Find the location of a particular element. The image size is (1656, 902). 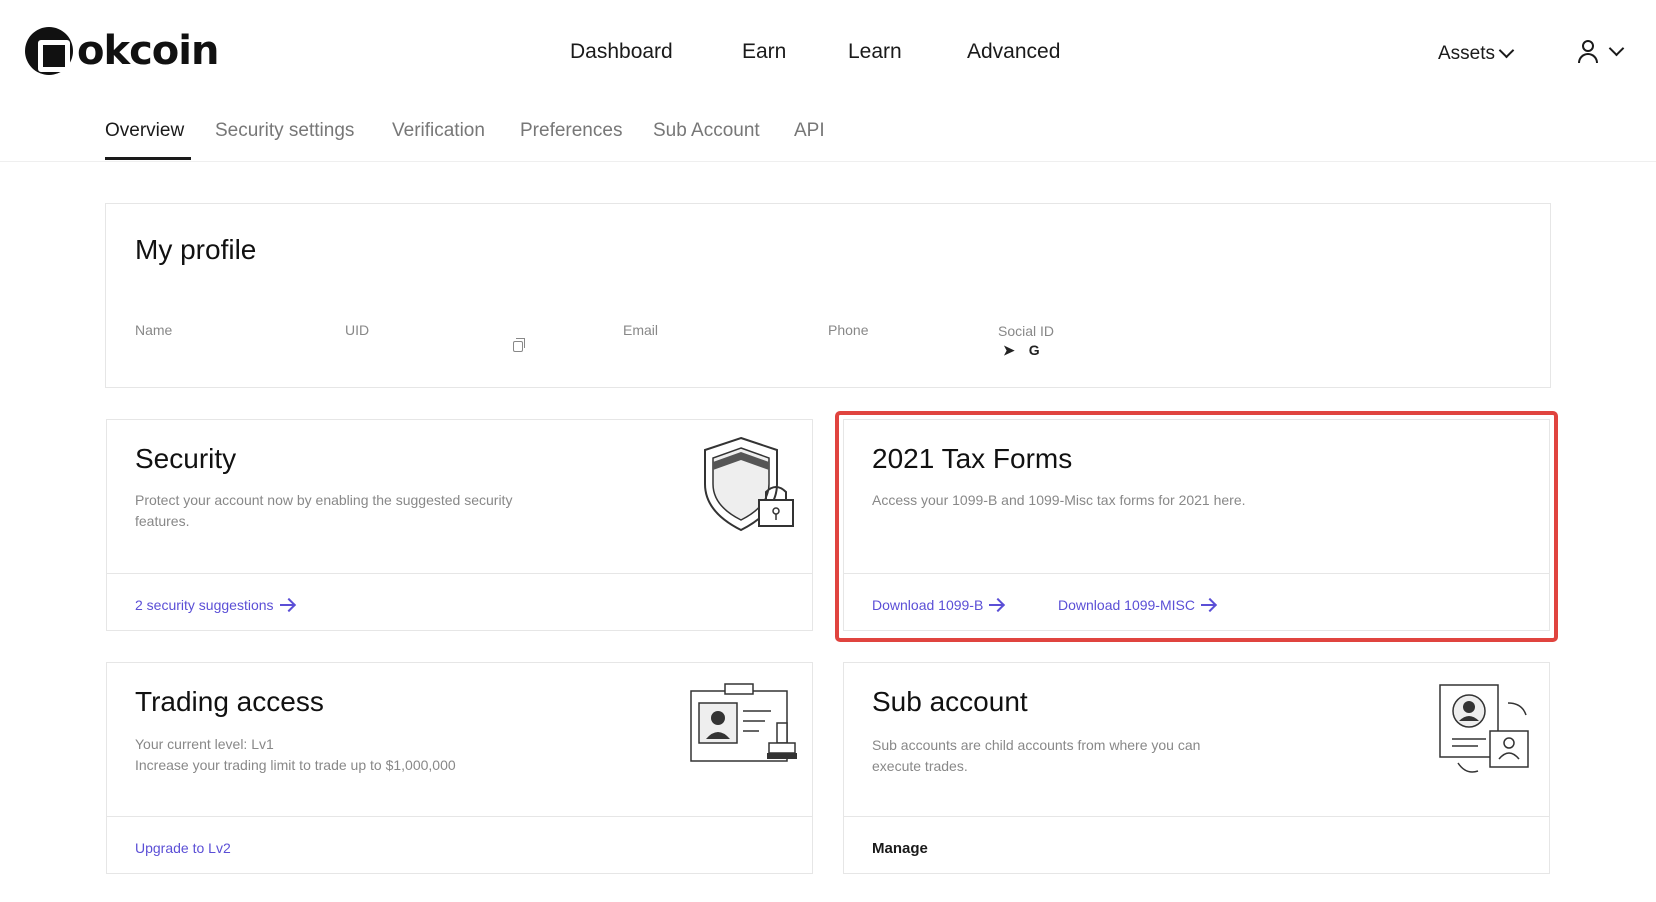

nav-learn: Learn is located at coordinates (875, 52).